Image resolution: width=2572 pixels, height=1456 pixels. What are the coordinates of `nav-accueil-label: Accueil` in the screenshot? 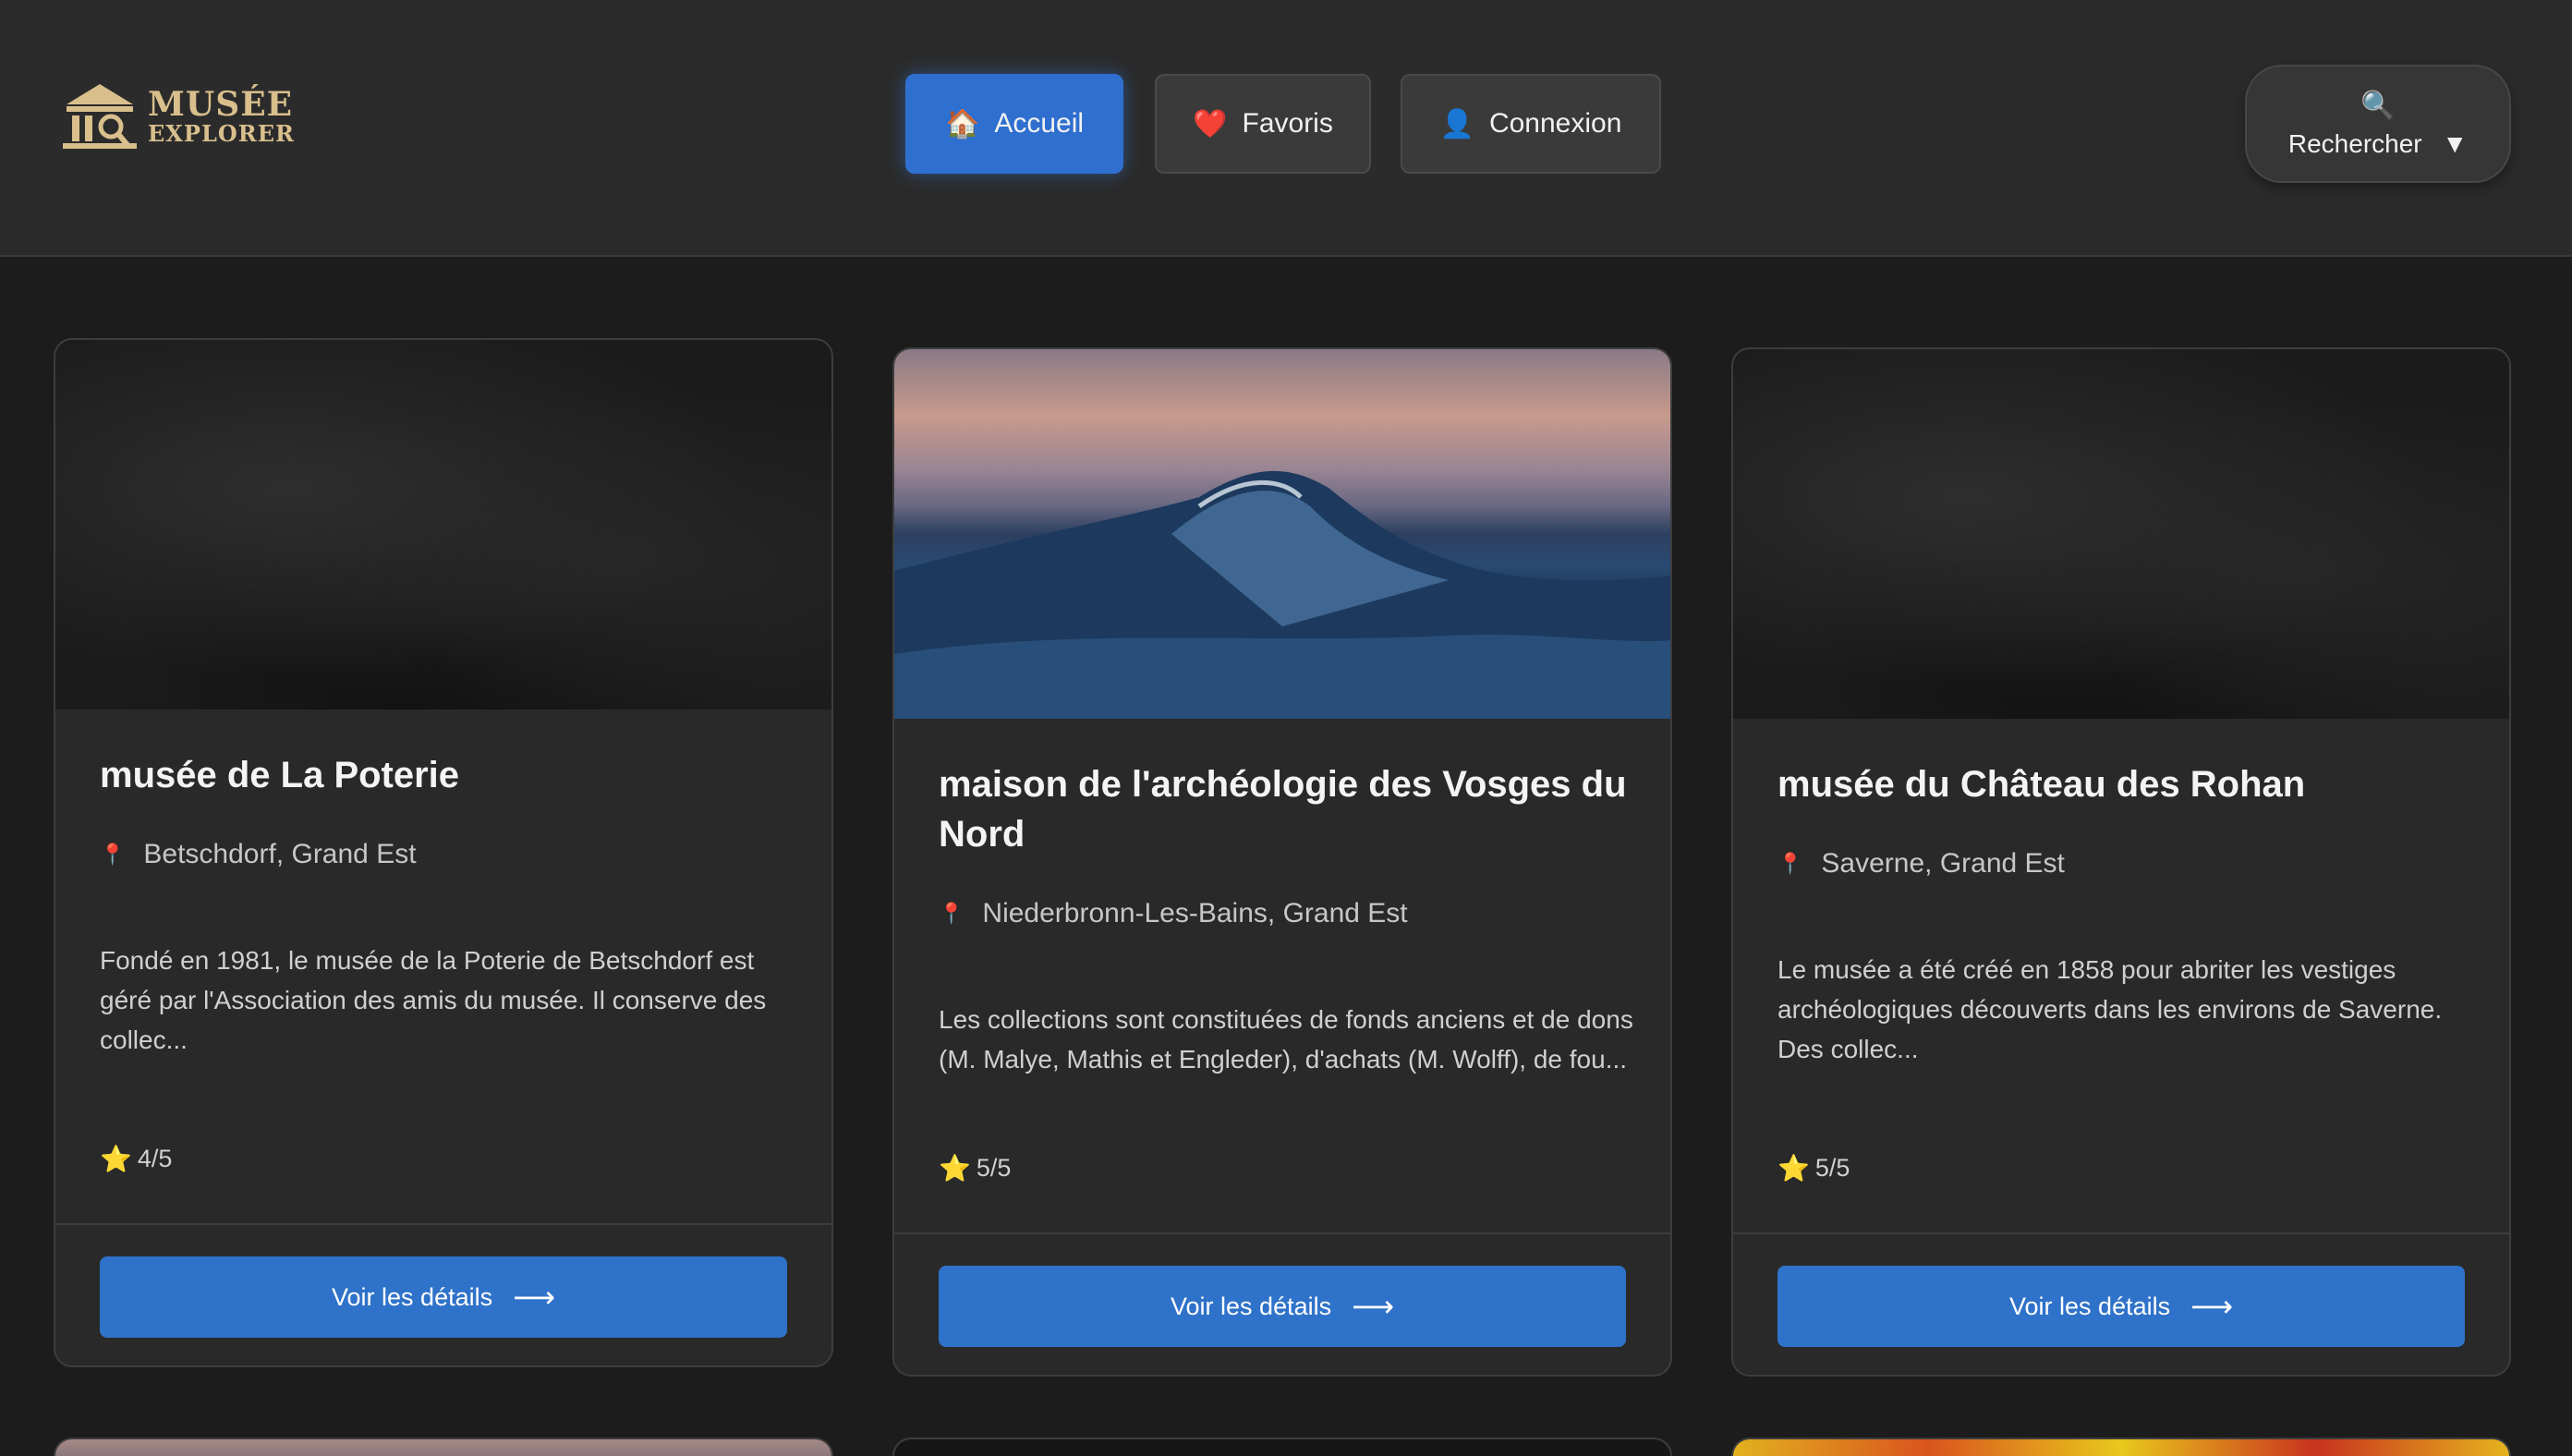 It's located at (1039, 123).